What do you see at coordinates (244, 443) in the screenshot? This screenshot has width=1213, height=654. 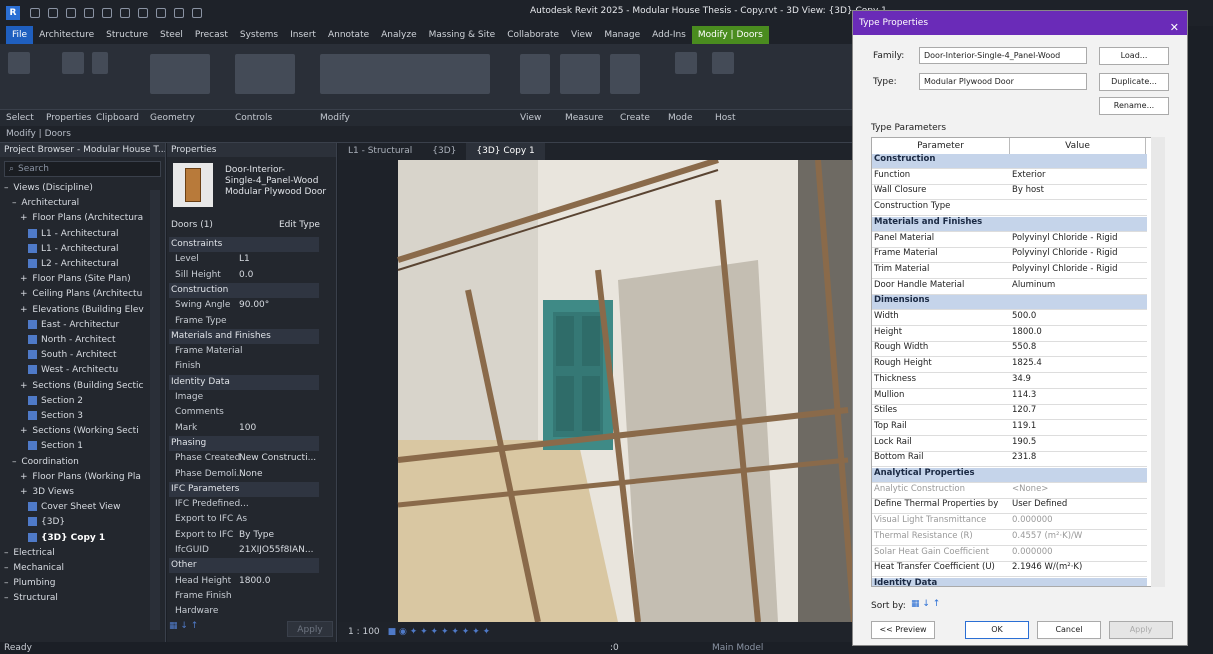 I see `properties-category: Phasing` at bounding box center [244, 443].